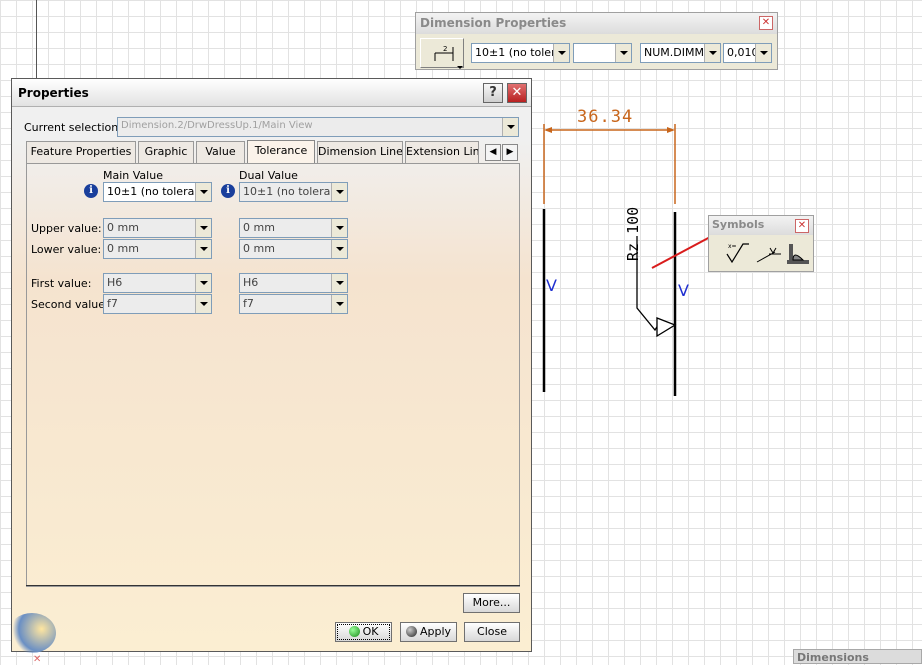 This screenshot has width=922, height=665. Describe the element at coordinates (602, 53) in the screenshot. I see `empty-combo` at that location.